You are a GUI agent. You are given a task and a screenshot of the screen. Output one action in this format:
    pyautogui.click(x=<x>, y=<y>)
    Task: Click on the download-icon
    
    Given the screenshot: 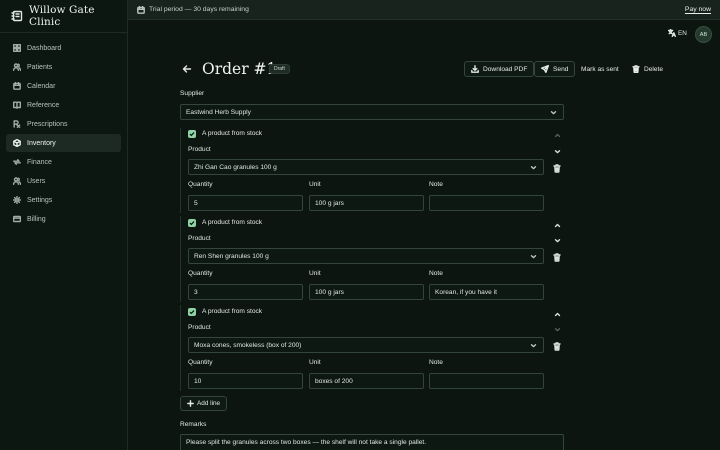 What is the action you would take?
    pyautogui.click(x=475, y=69)
    